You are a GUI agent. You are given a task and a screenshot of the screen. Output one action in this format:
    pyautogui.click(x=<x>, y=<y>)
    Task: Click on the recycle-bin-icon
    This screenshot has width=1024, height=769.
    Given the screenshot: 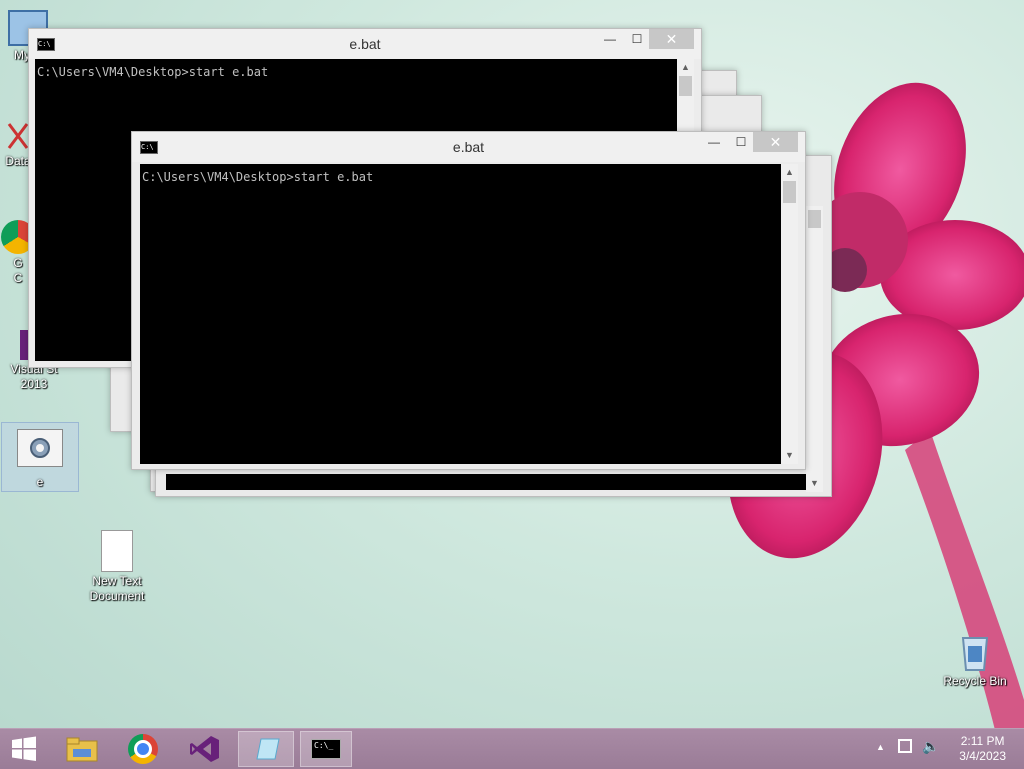 What is the action you would take?
    pyautogui.click(x=975, y=652)
    